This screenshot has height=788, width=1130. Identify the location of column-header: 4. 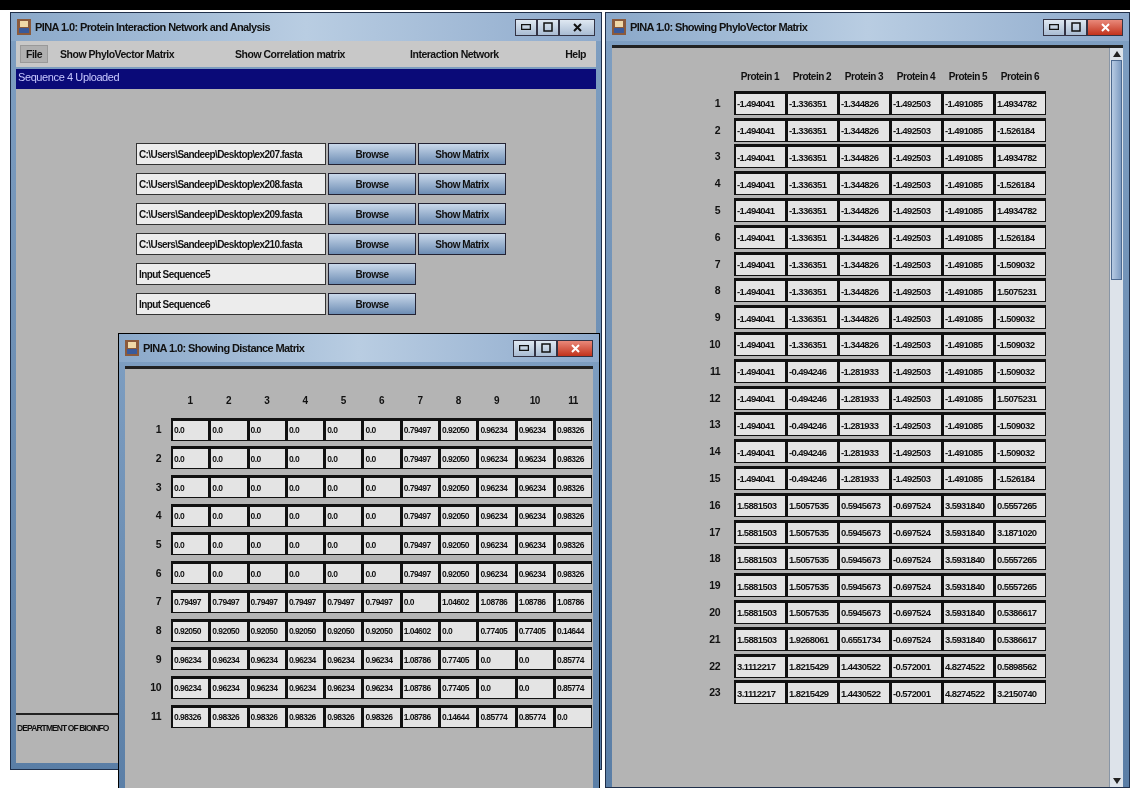
(305, 400).